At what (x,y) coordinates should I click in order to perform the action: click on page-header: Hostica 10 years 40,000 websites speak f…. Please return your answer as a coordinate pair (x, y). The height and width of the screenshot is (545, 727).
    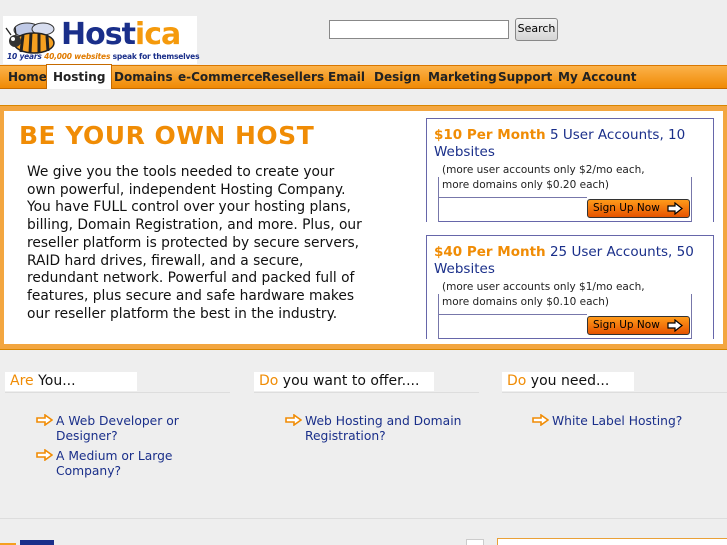
    Looking at the image, I should click on (363, 32).